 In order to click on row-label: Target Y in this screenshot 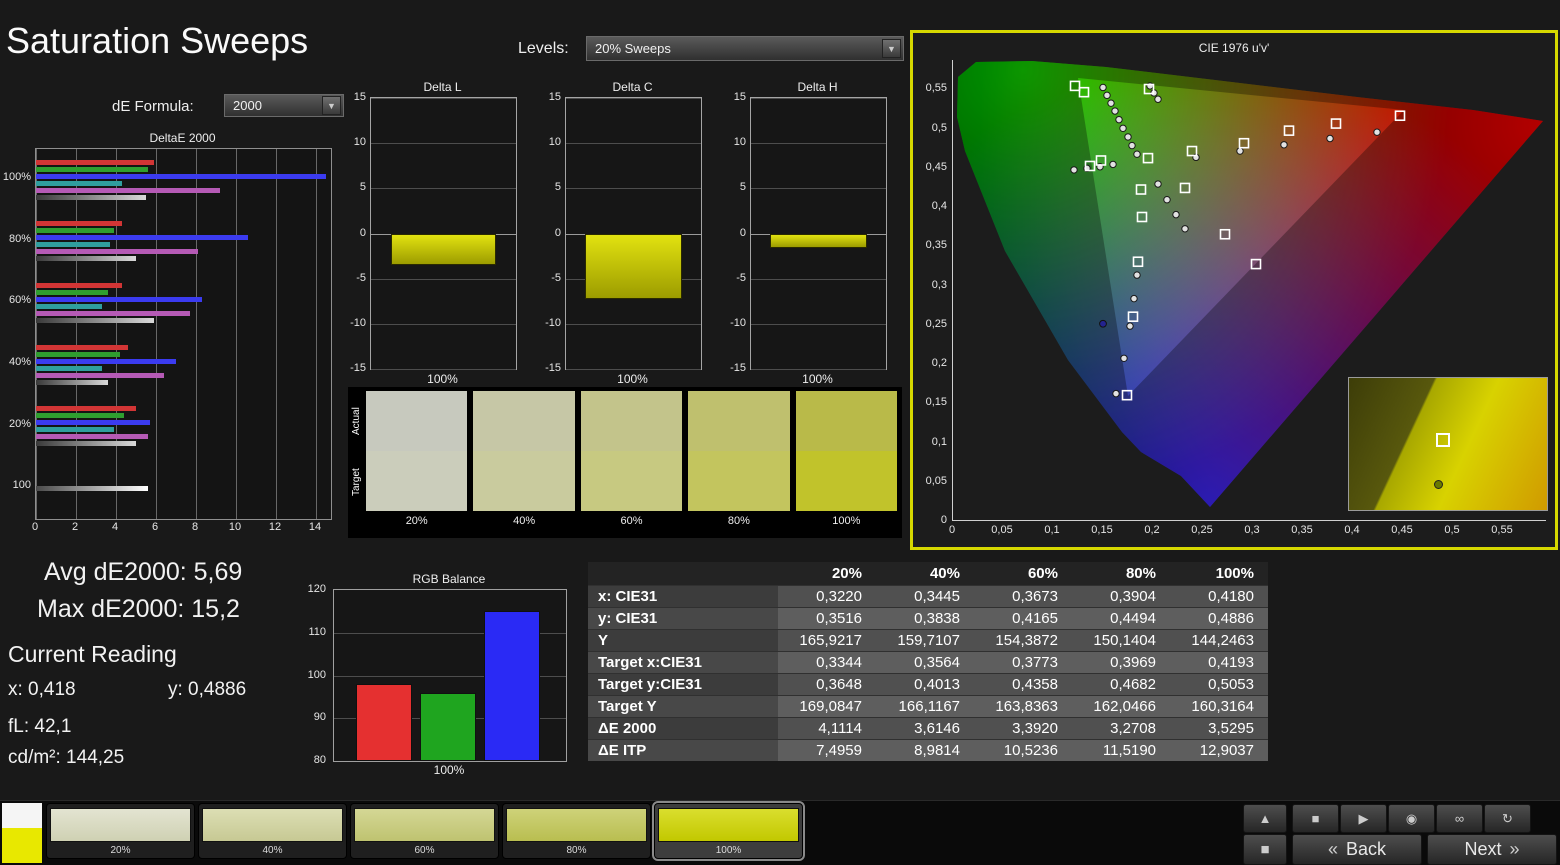, I will do `click(683, 706)`.